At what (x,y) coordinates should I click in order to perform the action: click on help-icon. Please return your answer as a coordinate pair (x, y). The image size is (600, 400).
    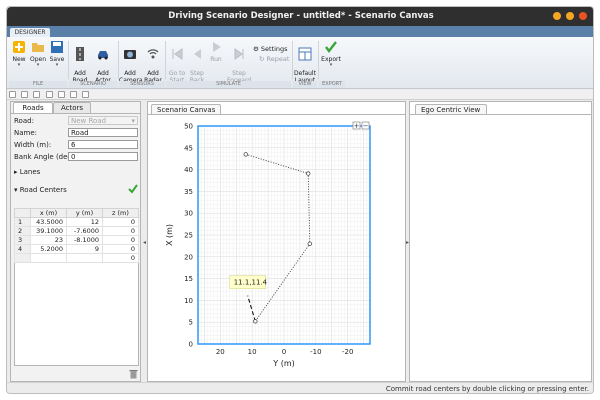
    Looking at the image, I should click on (86, 94).